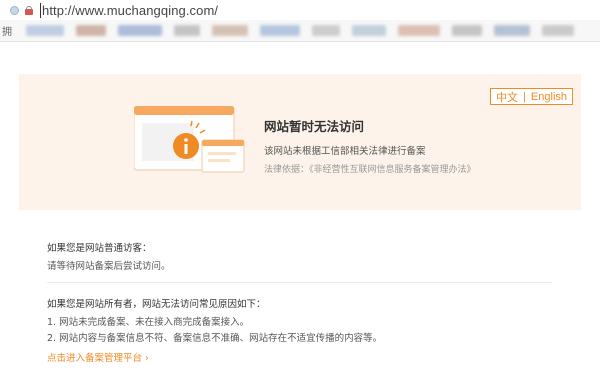 Image resolution: width=600 pixels, height=377 pixels. I want to click on visitor-text: 请等待网站备案后尝试访问。, so click(109, 266).